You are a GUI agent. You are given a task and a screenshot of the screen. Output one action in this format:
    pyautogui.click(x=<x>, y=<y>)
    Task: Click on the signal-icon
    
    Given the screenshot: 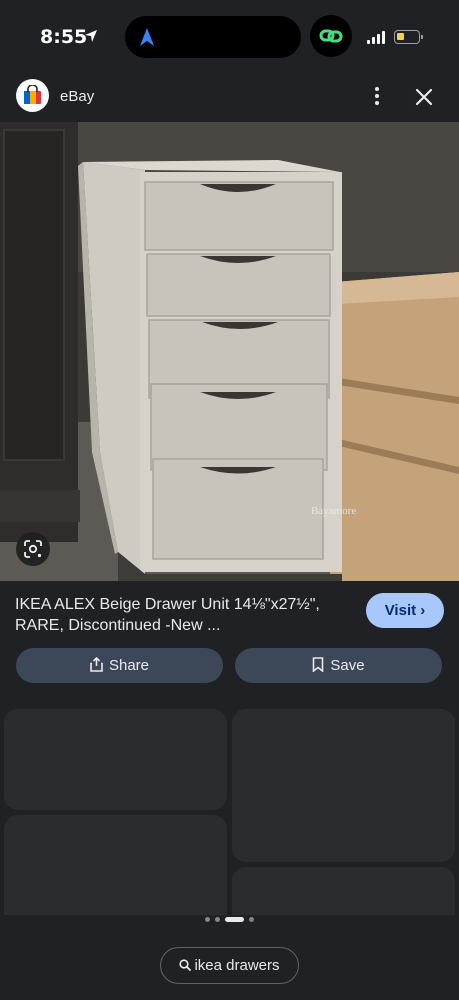 What is the action you would take?
    pyautogui.click(x=376, y=37)
    